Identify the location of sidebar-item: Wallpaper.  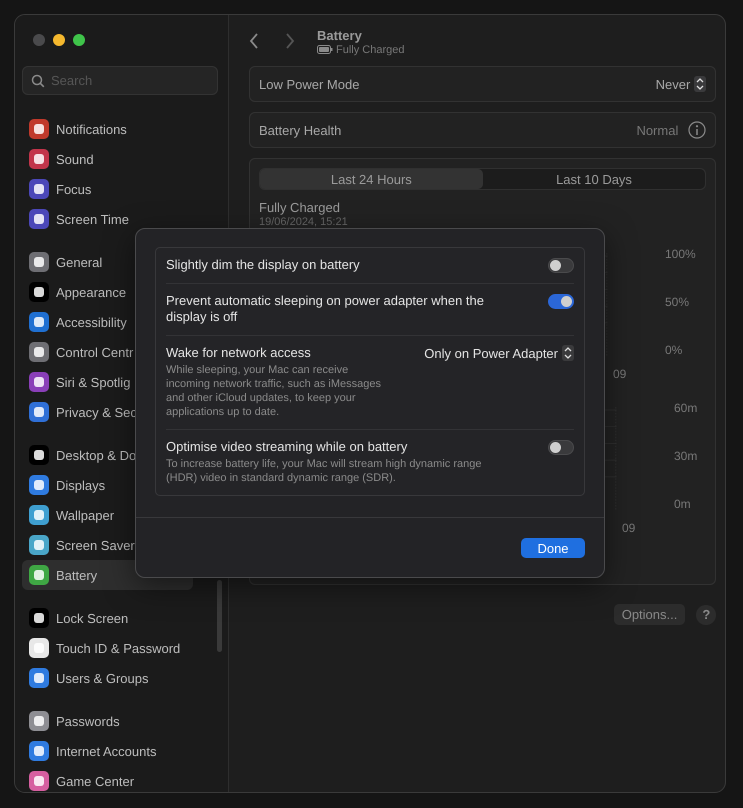
(107, 515).